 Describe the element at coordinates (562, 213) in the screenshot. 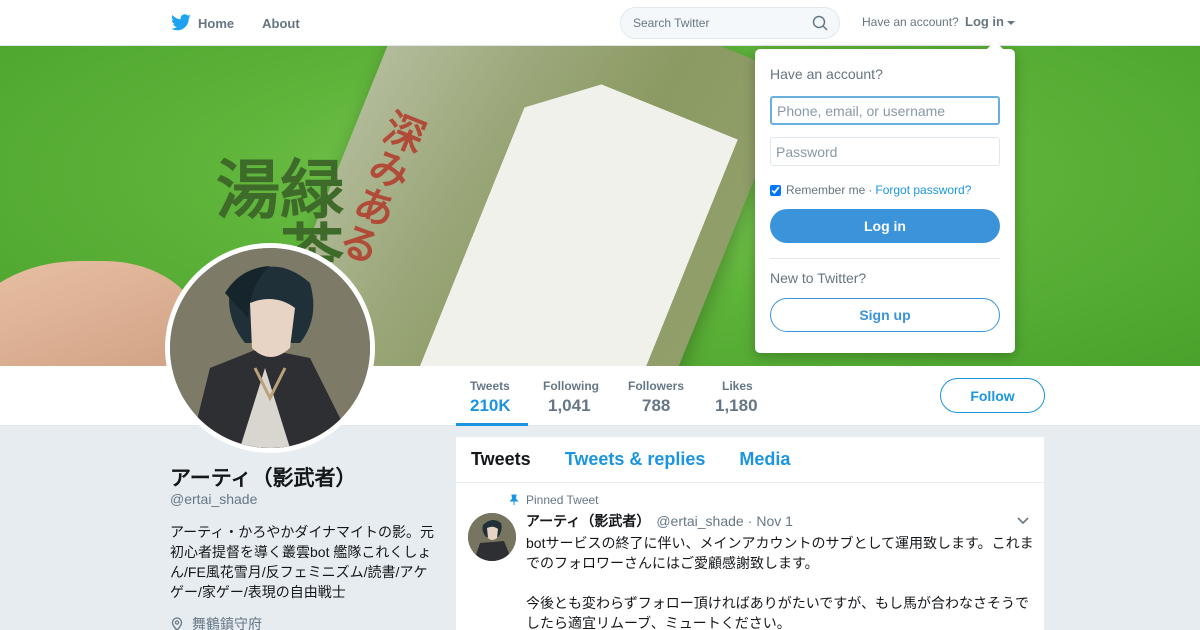

I see `banner-packet-label` at that location.